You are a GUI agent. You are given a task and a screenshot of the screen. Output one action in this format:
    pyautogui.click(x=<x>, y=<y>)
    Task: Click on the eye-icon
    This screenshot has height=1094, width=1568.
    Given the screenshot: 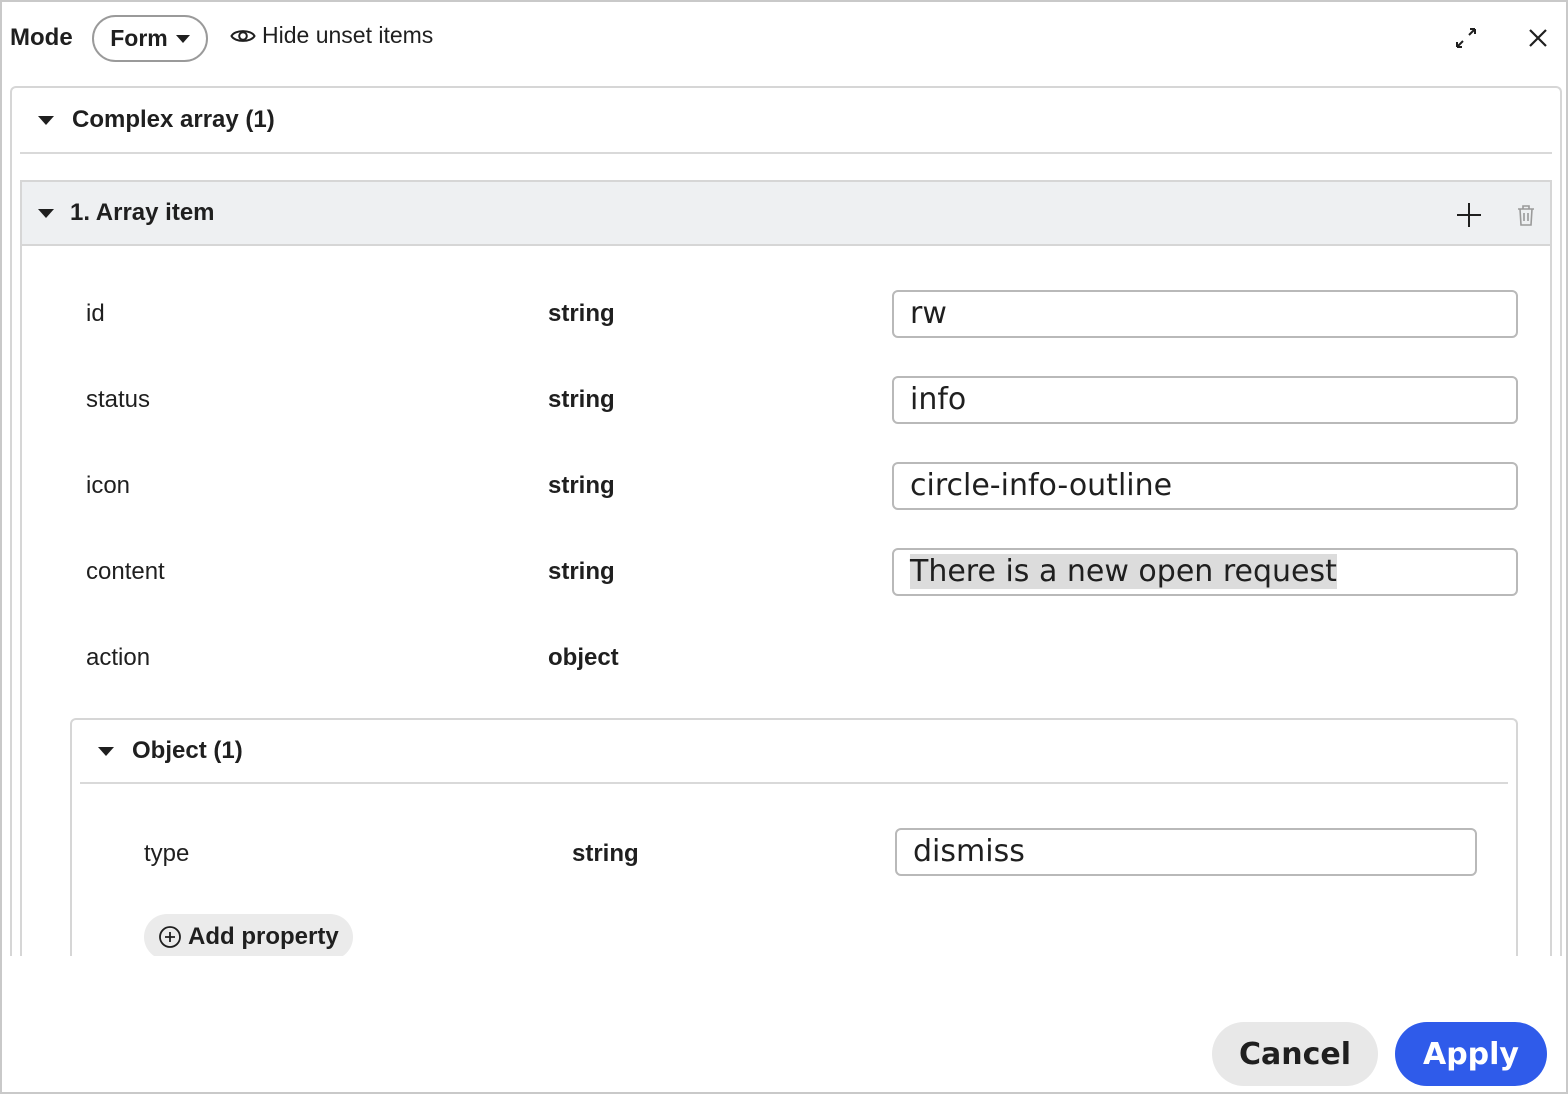 What is the action you would take?
    pyautogui.click(x=243, y=35)
    